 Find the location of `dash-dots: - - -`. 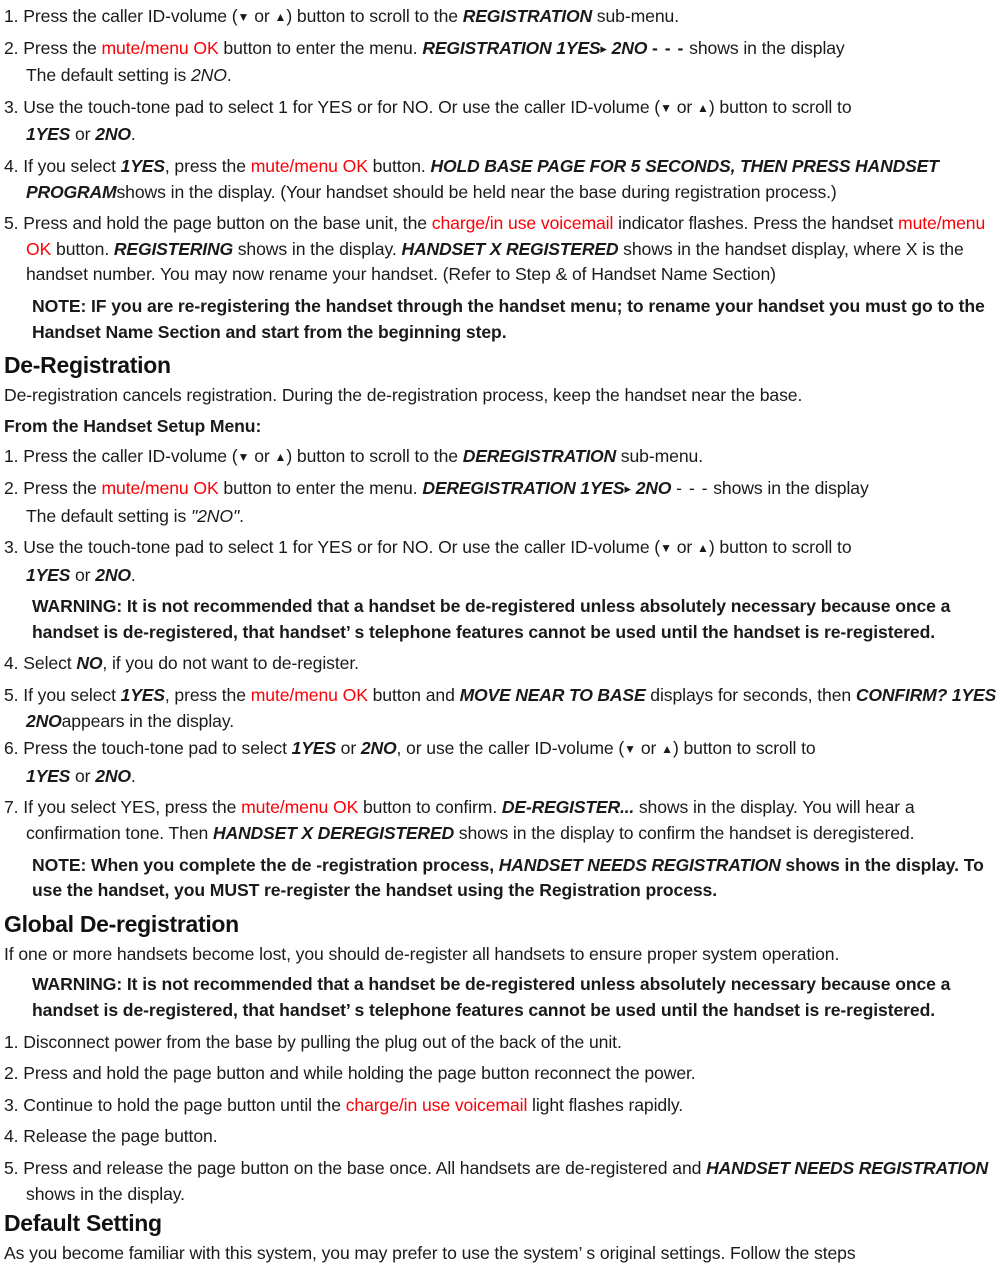

dash-dots: - - - is located at coordinates (668, 47).